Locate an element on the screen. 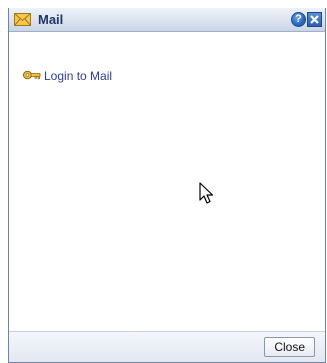 This screenshot has height=363, width=327. dialog-title: Mail is located at coordinates (51, 19).